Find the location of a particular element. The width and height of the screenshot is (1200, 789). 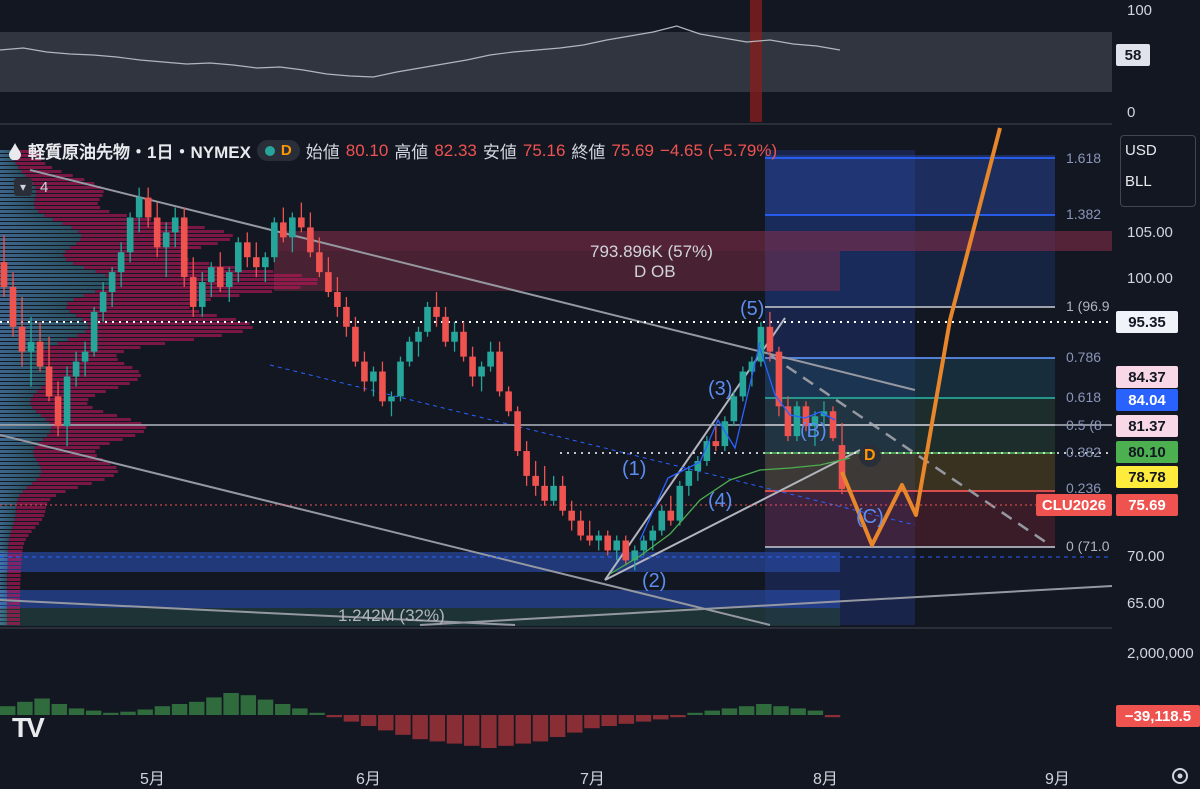

fib-zone-yellow is located at coordinates (910, 472).